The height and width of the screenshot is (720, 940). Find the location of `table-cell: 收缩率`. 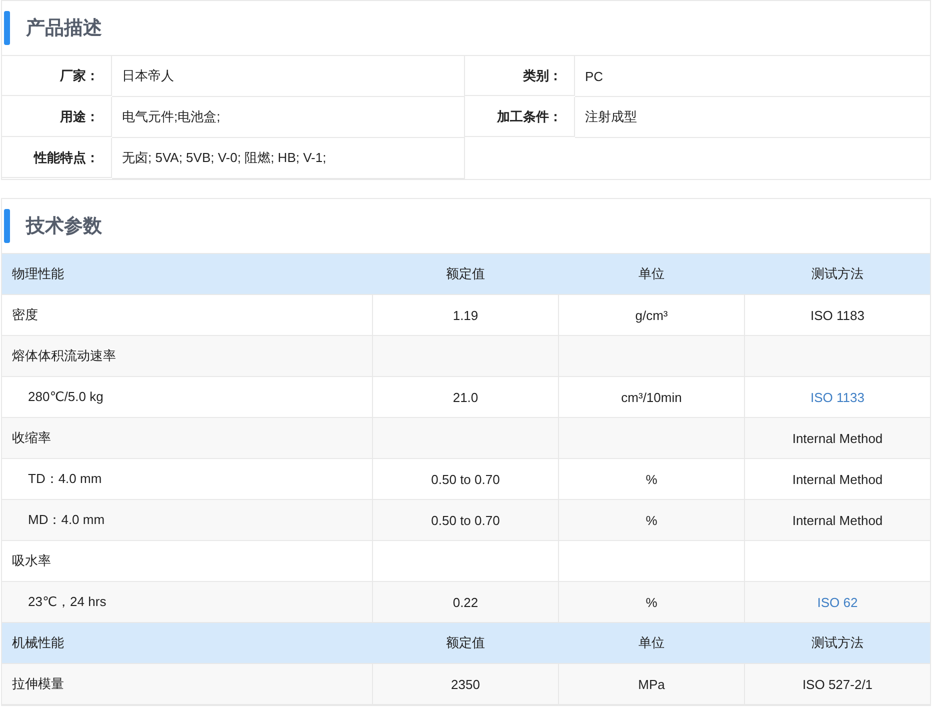

table-cell: 收缩率 is located at coordinates (31, 438).